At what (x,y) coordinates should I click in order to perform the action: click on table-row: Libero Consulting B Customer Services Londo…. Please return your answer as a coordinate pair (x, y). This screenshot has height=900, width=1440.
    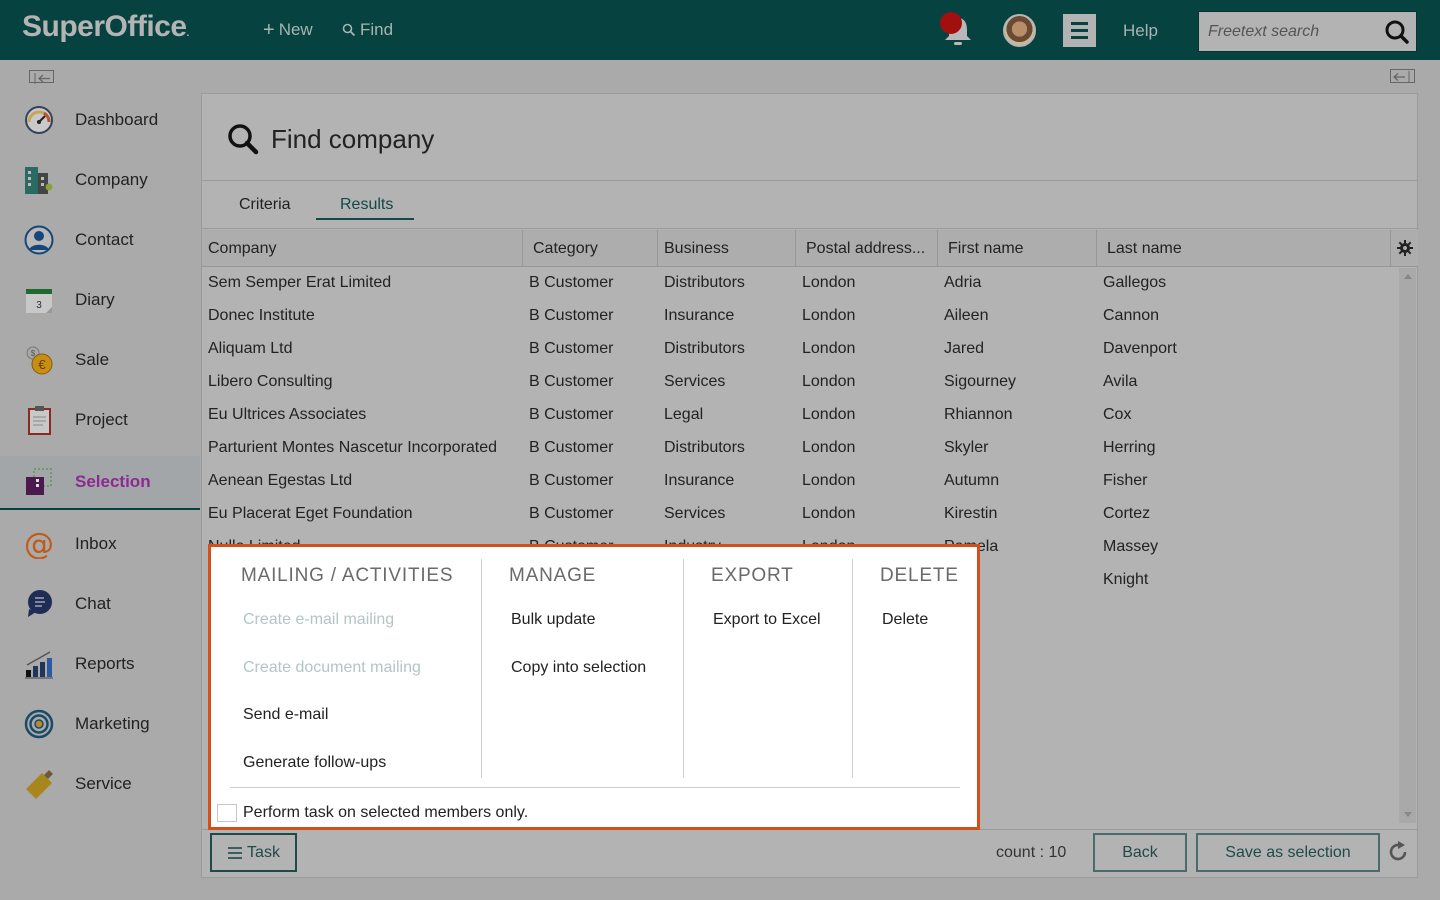
    Looking at the image, I should click on (799, 383).